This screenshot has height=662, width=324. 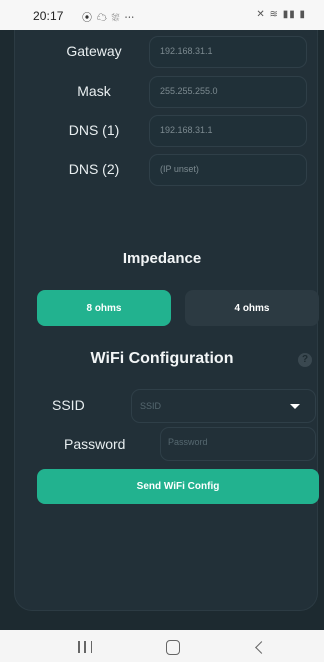 I want to click on system-status-icons: ✕ ≋ ▮▮ ▮, so click(x=281, y=14).